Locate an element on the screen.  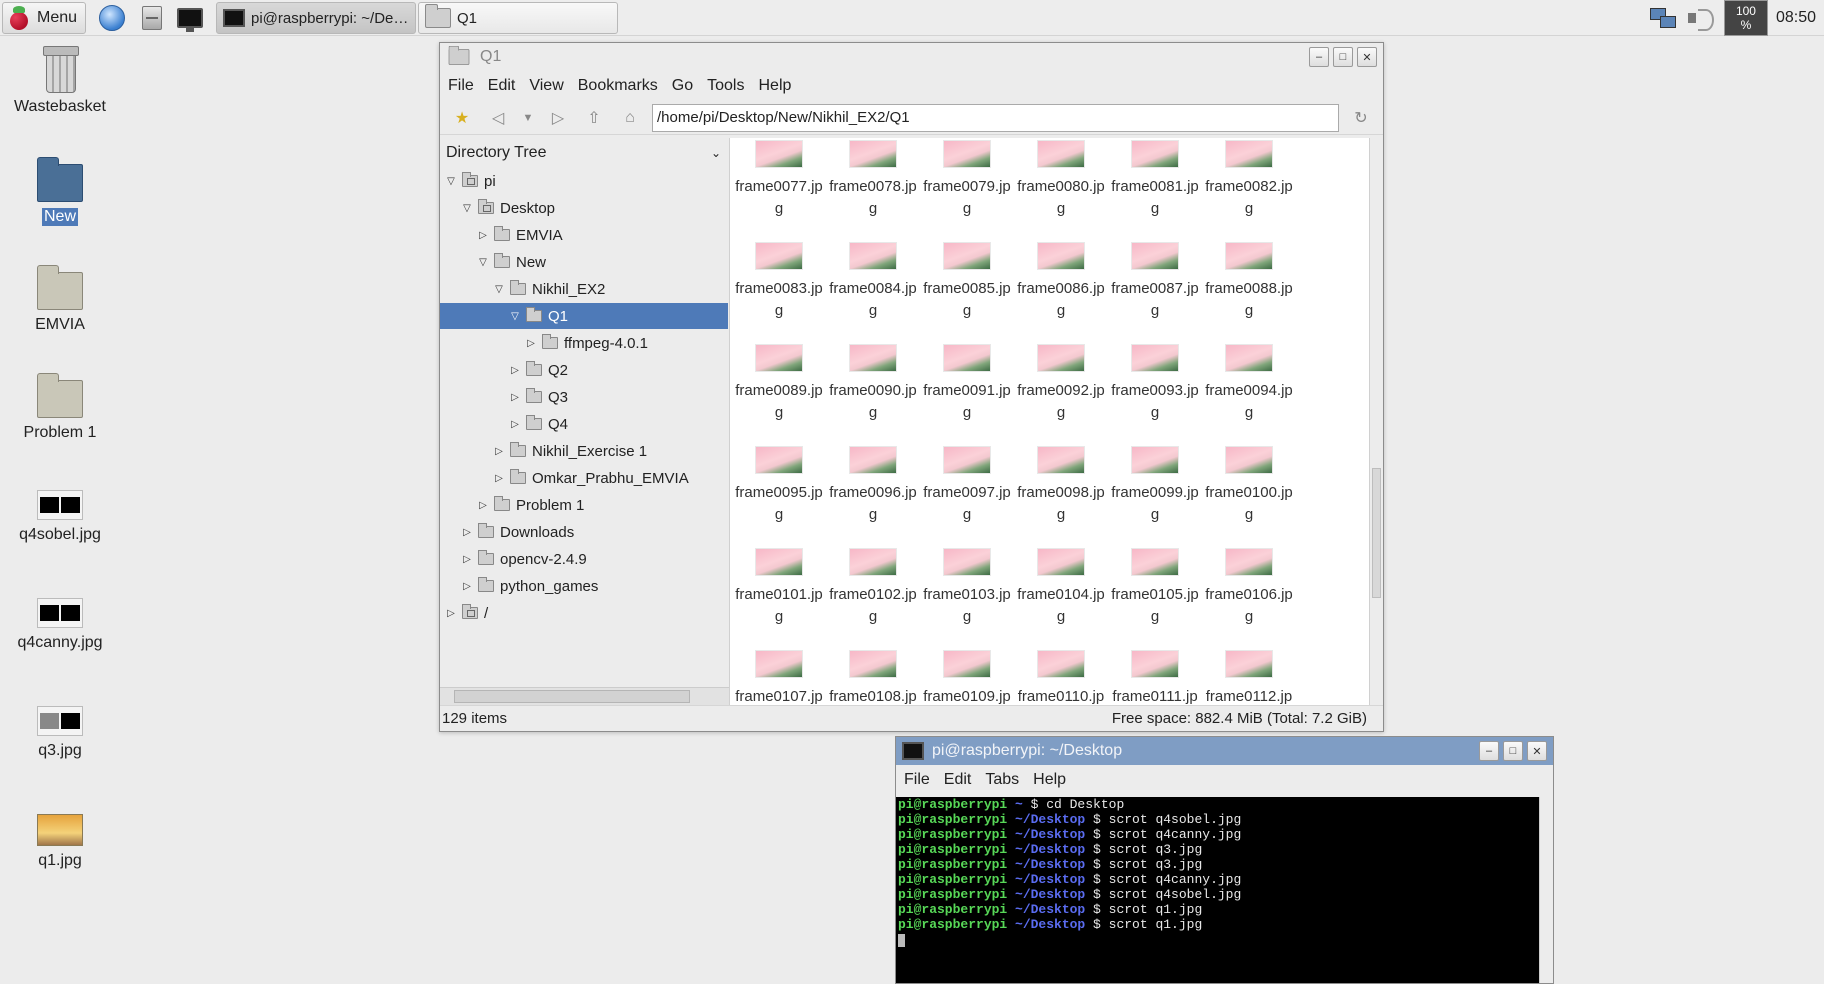
go-icon: ↻ is located at coordinates (1361, 118).